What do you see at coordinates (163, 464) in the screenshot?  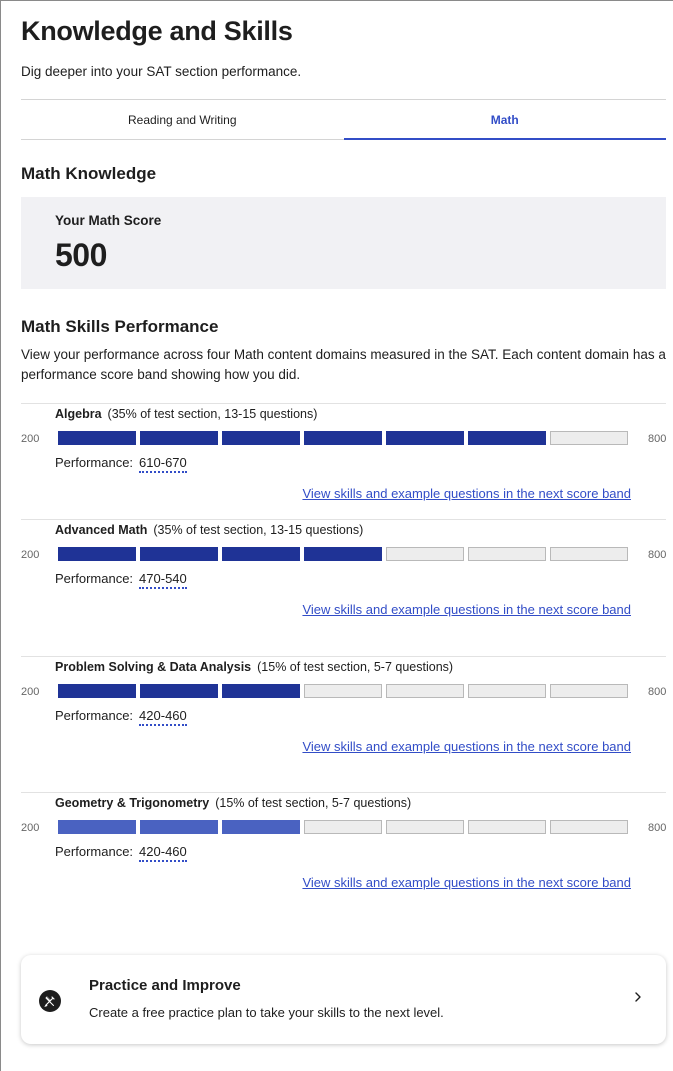 I see `performance-range: 610-670` at bounding box center [163, 464].